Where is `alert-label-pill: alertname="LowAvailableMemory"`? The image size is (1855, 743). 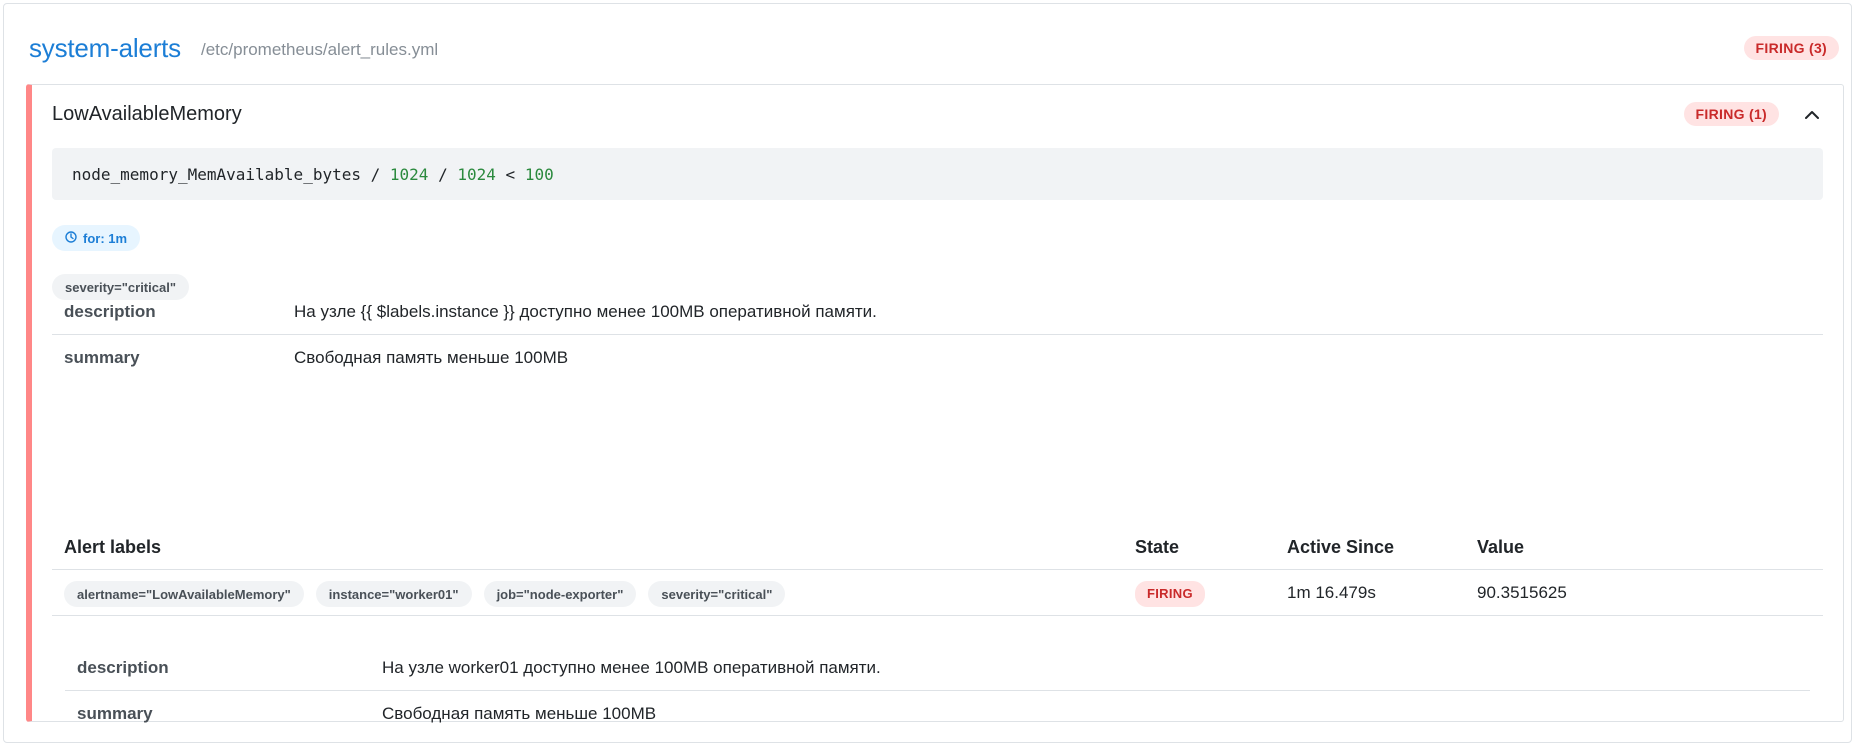
alert-label-pill: alertname="LowAvailableMemory" is located at coordinates (184, 594).